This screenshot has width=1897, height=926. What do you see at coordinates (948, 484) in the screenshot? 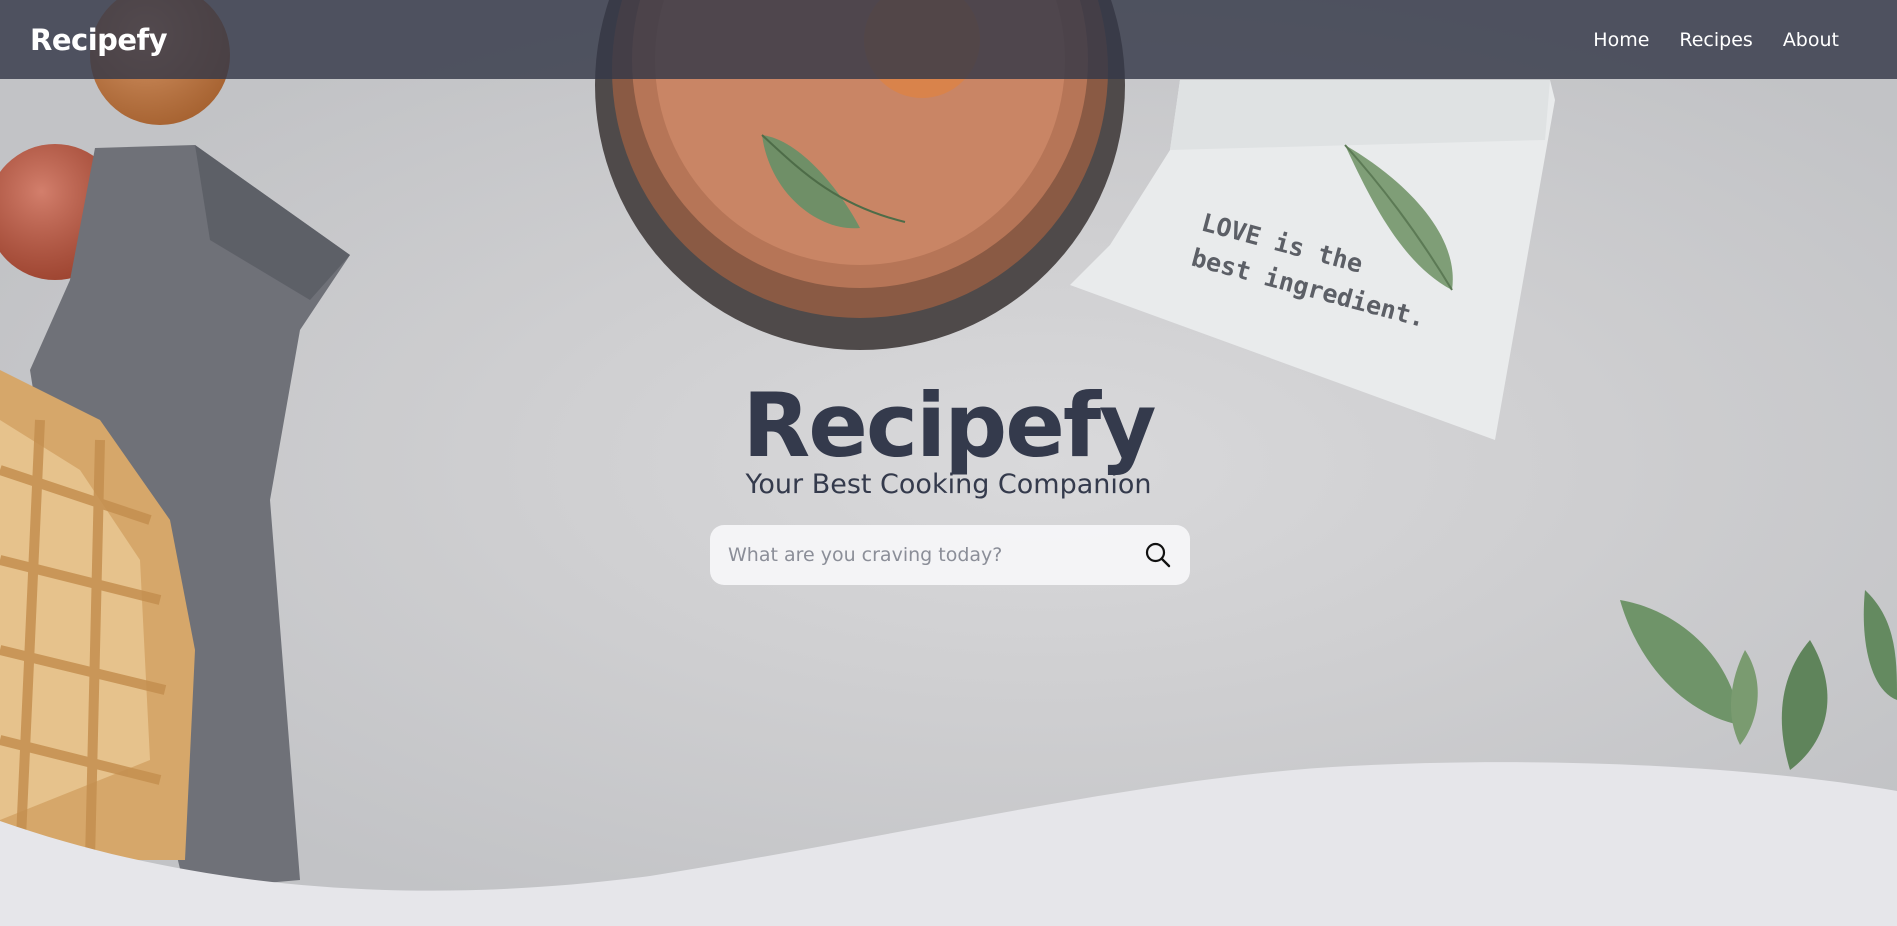
I see `hero-subtitle: Your Best Cooking Companion` at bounding box center [948, 484].